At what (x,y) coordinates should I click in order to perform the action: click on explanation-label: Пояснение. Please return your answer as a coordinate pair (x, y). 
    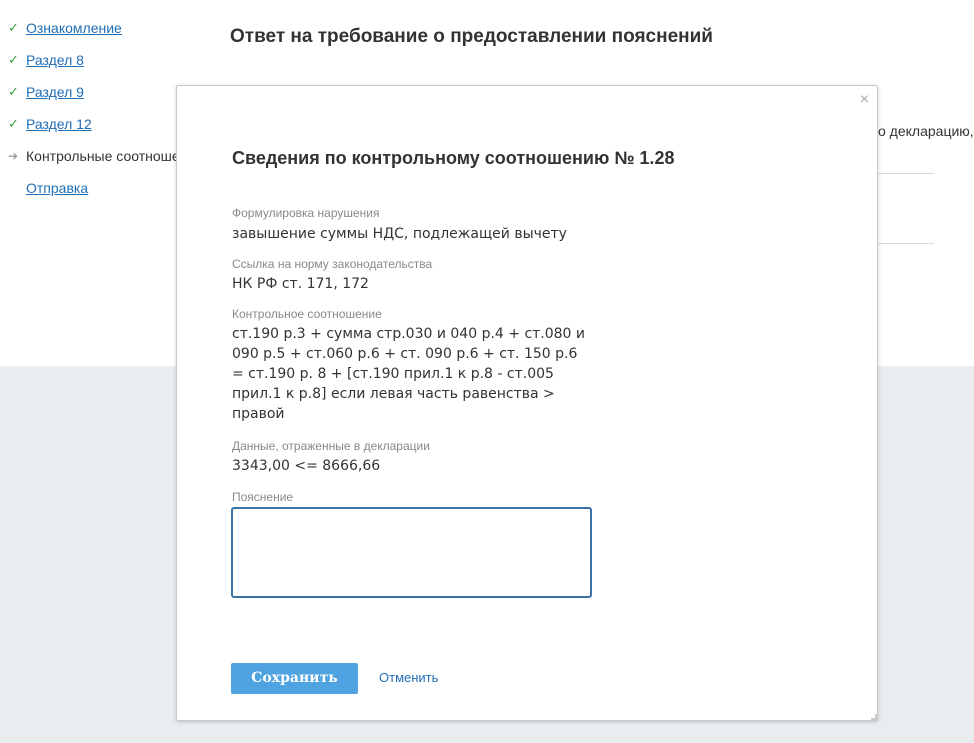
    Looking at the image, I should click on (263, 497).